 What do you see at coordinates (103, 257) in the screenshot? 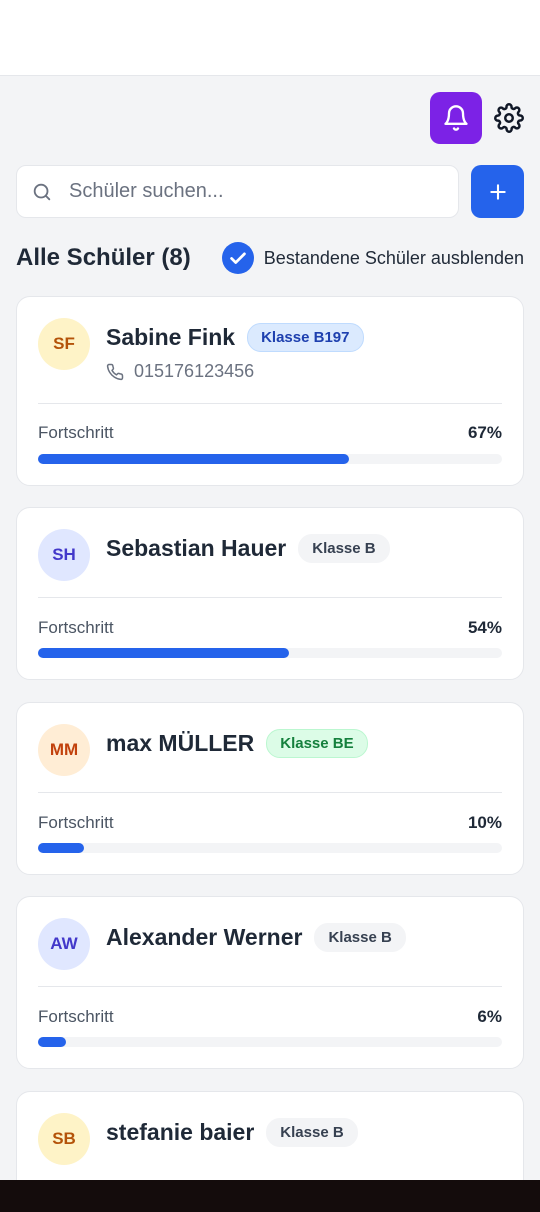
I see `list-title: Alle Schüler (8)` at bounding box center [103, 257].